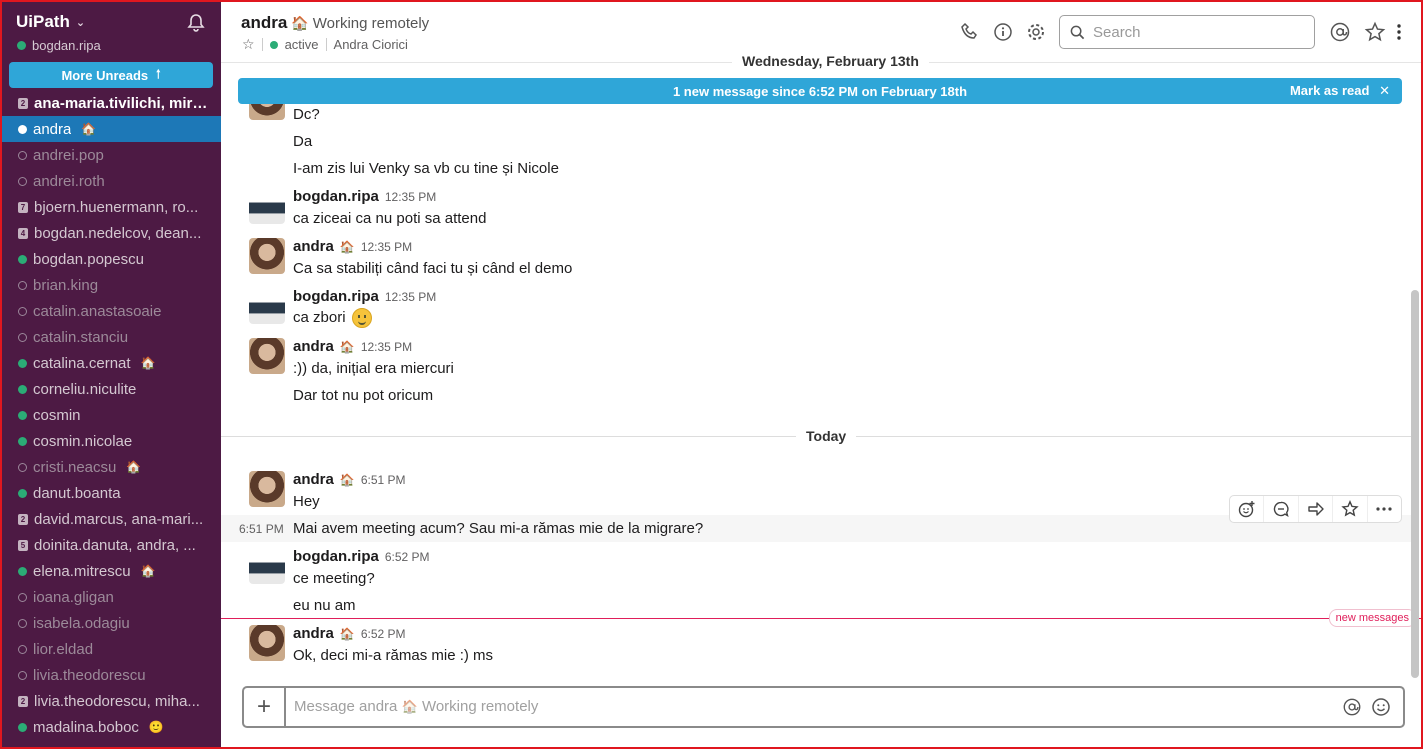 Image resolution: width=1423 pixels, height=749 pixels. Describe the element at coordinates (1036, 32) in the screenshot. I see `gear-icon` at that location.